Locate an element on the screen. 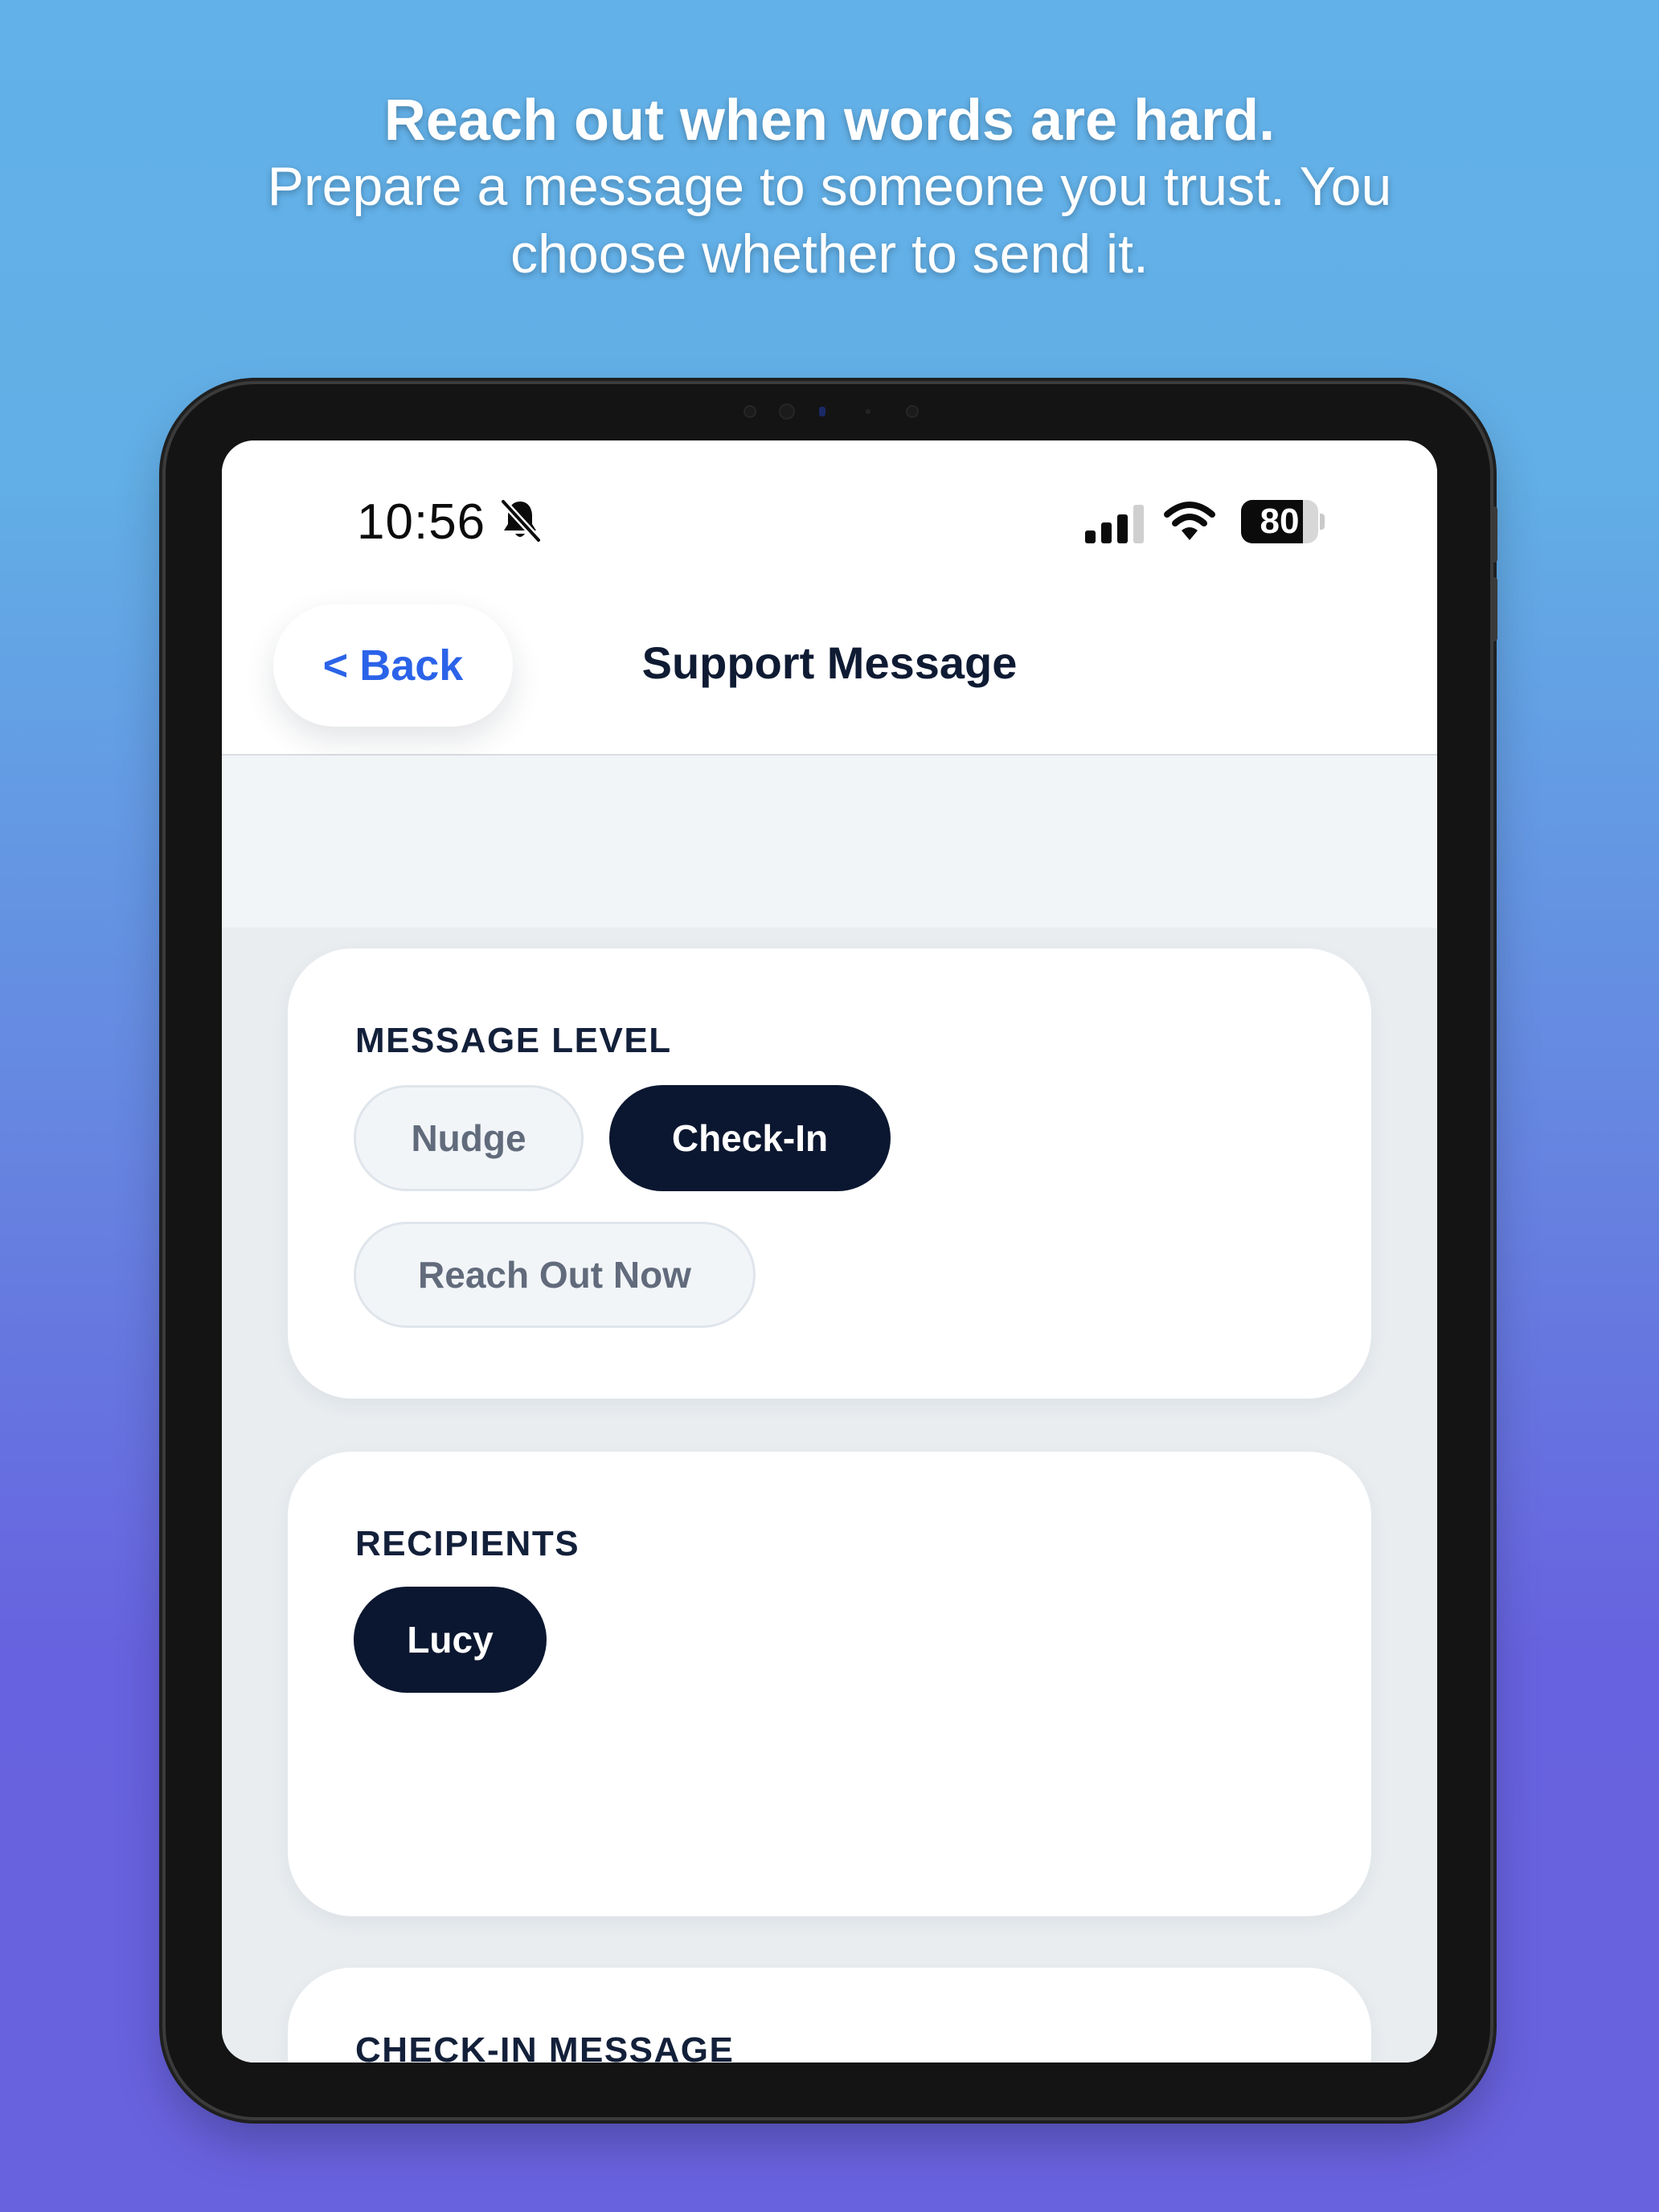 The width and height of the screenshot is (1659, 2212). promo-headline: Reach out when words are hard. is located at coordinates (829, 120).